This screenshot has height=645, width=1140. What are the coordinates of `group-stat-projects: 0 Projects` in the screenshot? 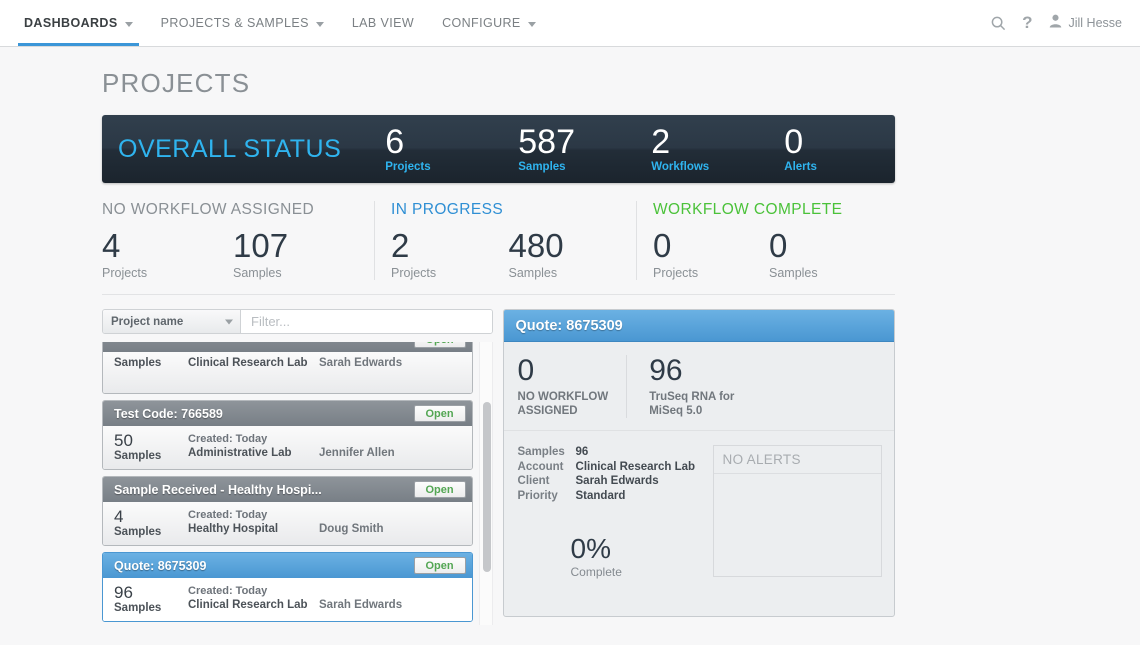 It's located at (711, 254).